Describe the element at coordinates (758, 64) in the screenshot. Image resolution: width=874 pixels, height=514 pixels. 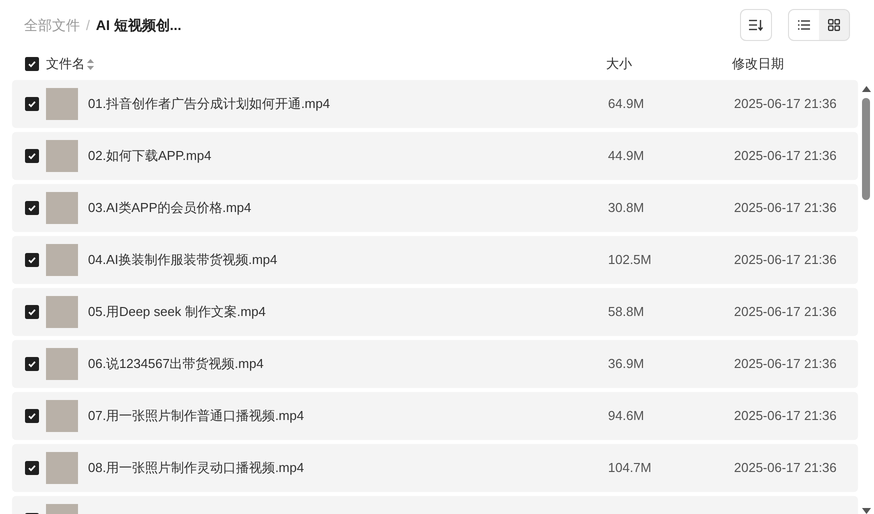
I see `column-header: 修改日期` at that location.